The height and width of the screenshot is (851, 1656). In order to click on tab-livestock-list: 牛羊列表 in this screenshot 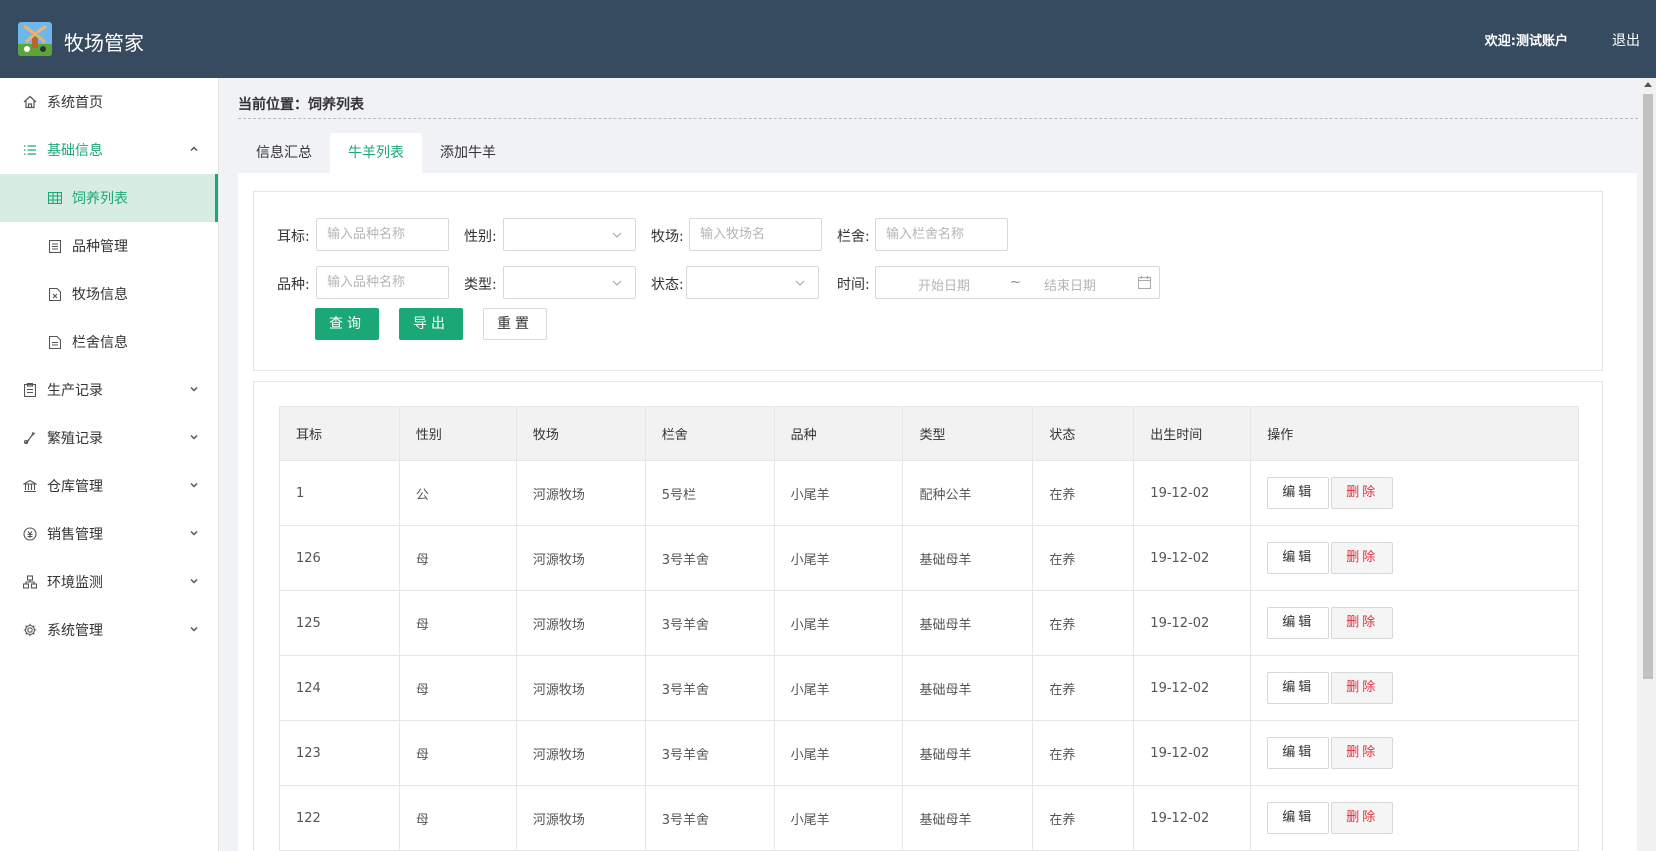, I will do `click(376, 153)`.